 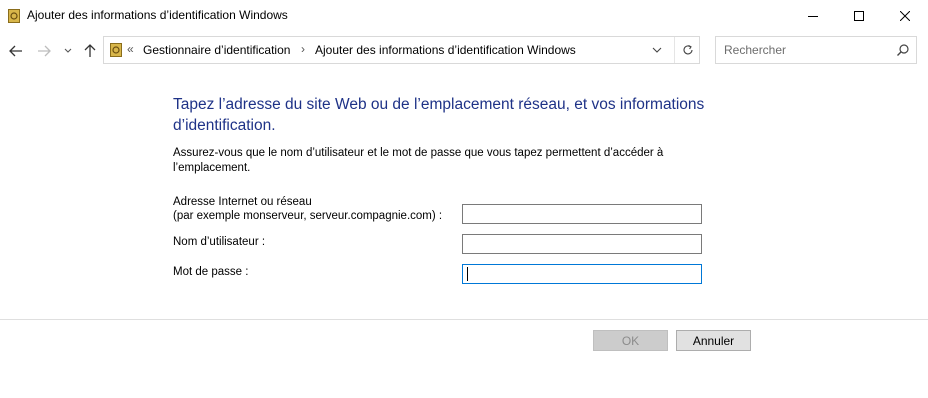 I want to click on up-button, so click(x=90, y=51).